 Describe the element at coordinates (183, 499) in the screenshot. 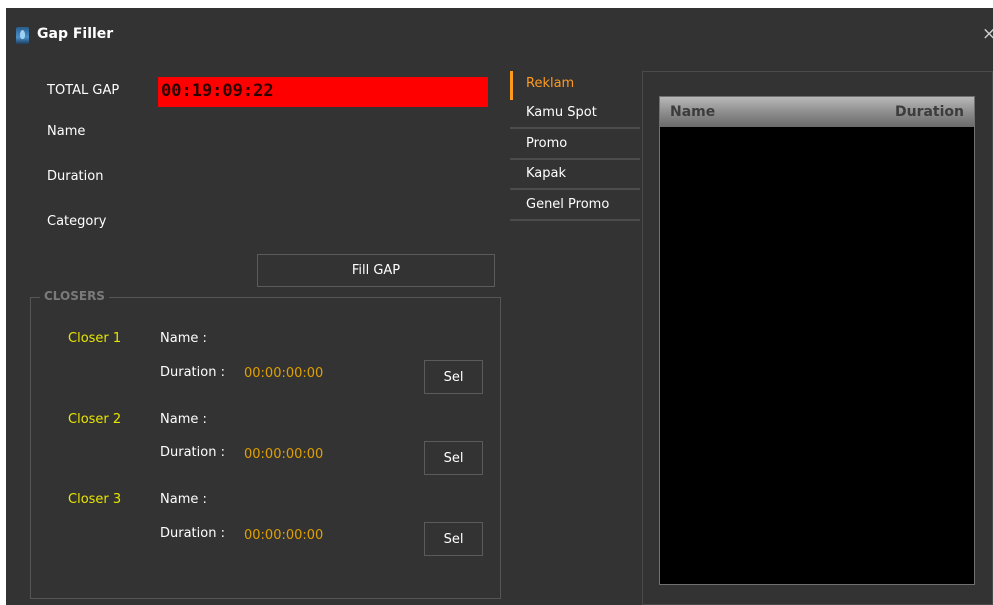

I see `closer-3-name-label: Name :` at that location.